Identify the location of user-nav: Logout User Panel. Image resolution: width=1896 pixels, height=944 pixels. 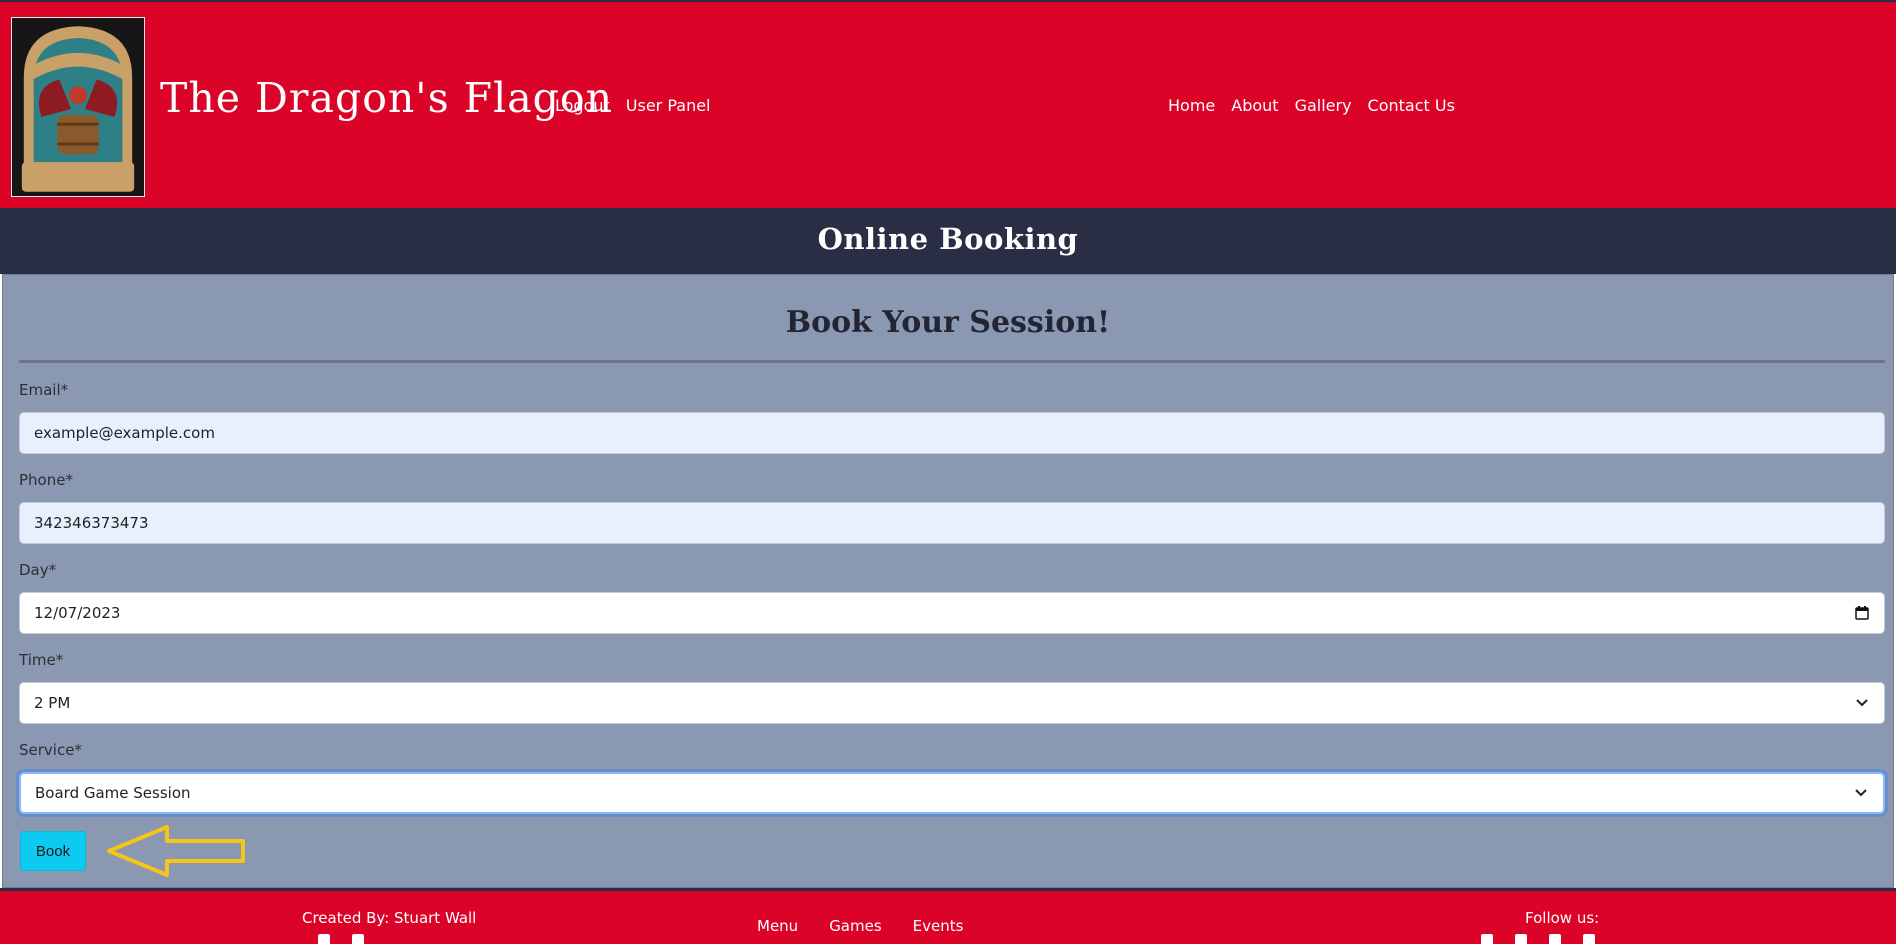
(633, 105).